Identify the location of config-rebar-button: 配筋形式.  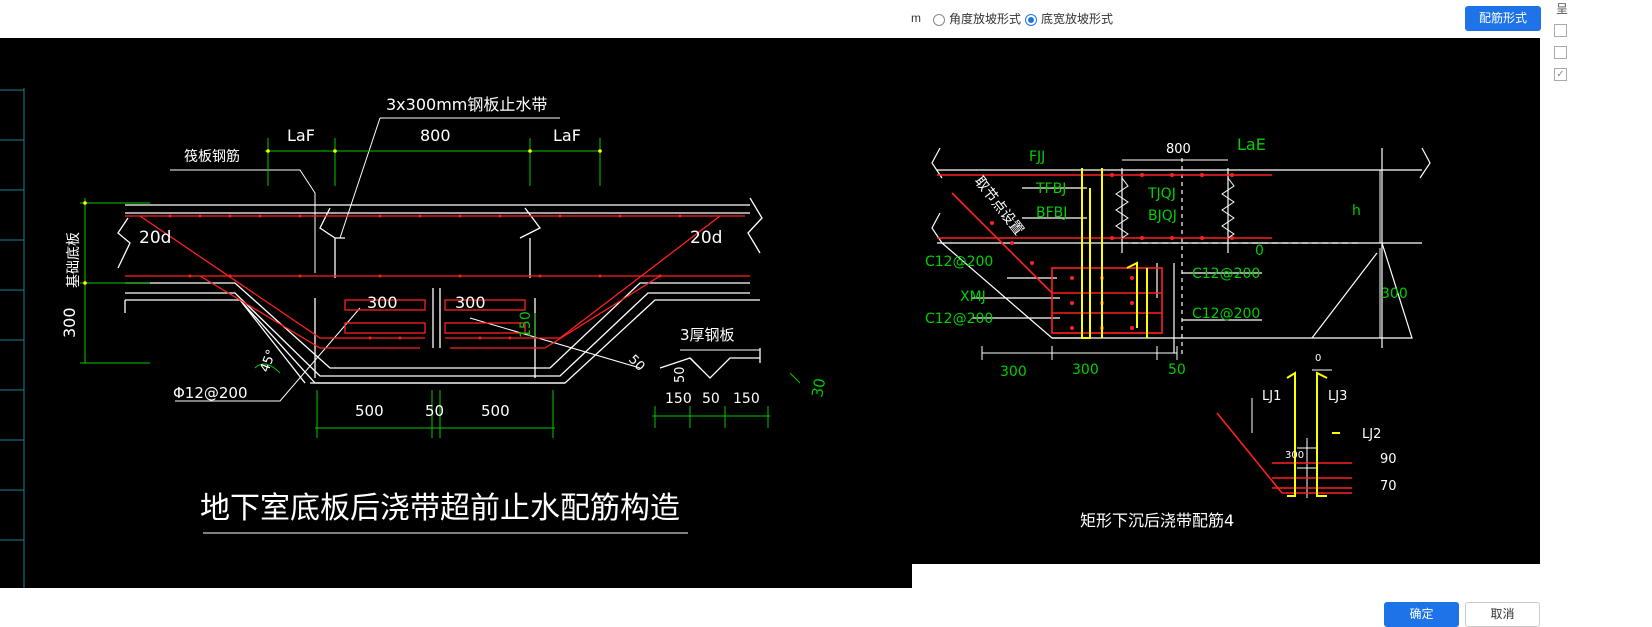
(1503, 18).